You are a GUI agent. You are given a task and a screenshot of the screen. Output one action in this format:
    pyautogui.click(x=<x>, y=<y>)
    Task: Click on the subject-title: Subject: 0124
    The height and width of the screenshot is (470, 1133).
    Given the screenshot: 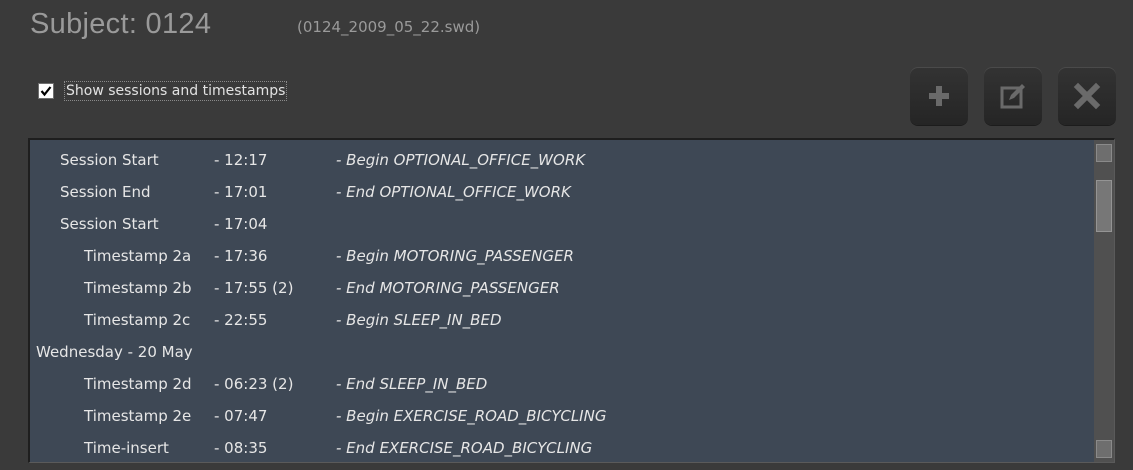 What is the action you would take?
    pyautogui.click(x=121, y=24)
    